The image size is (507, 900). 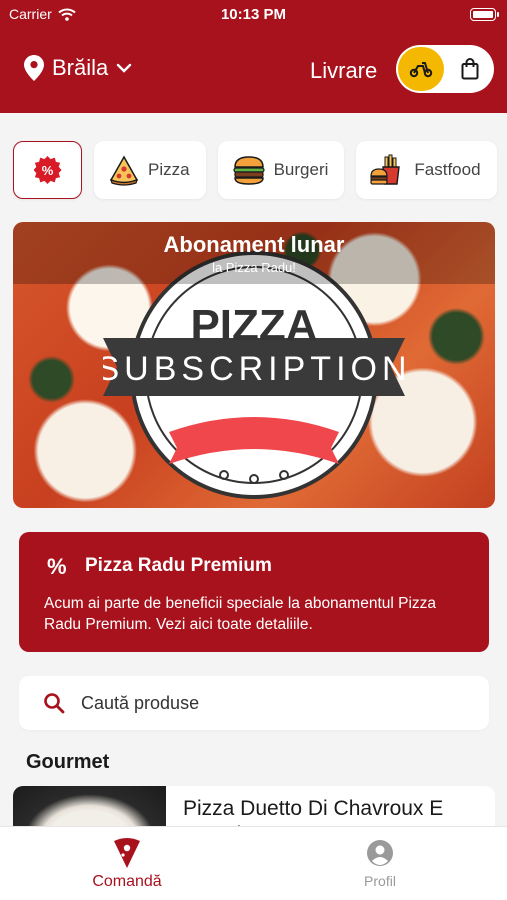 I want to click on category-discounts: %, so click(x=47, y=170).